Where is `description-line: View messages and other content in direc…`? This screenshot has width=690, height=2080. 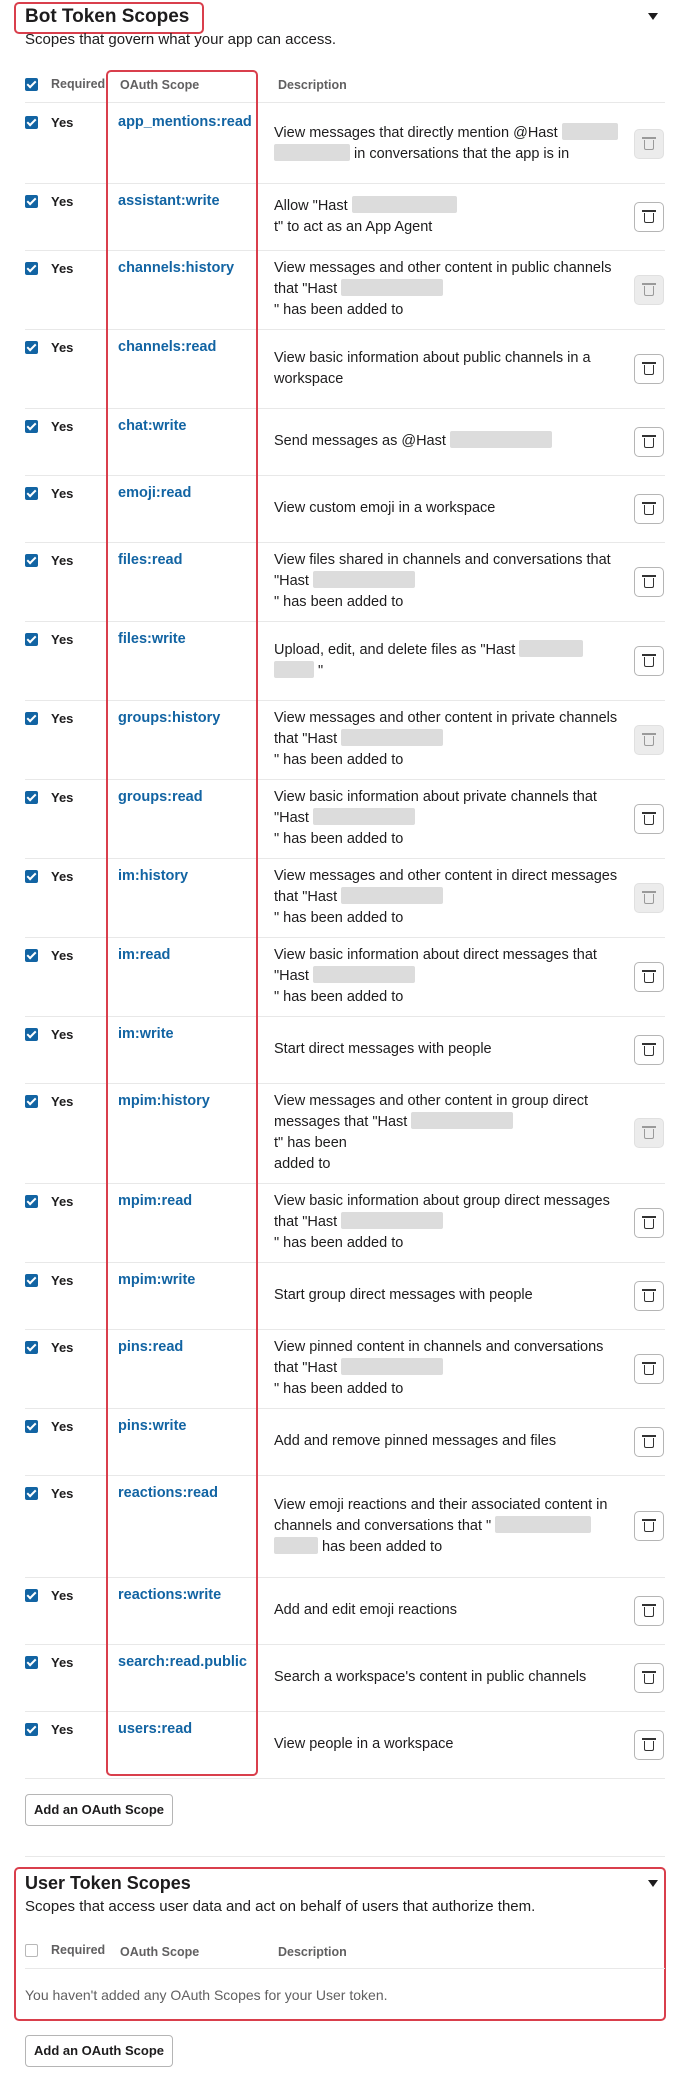 description-line: View messages and other content in direc… is located at coordinates (446, 876).